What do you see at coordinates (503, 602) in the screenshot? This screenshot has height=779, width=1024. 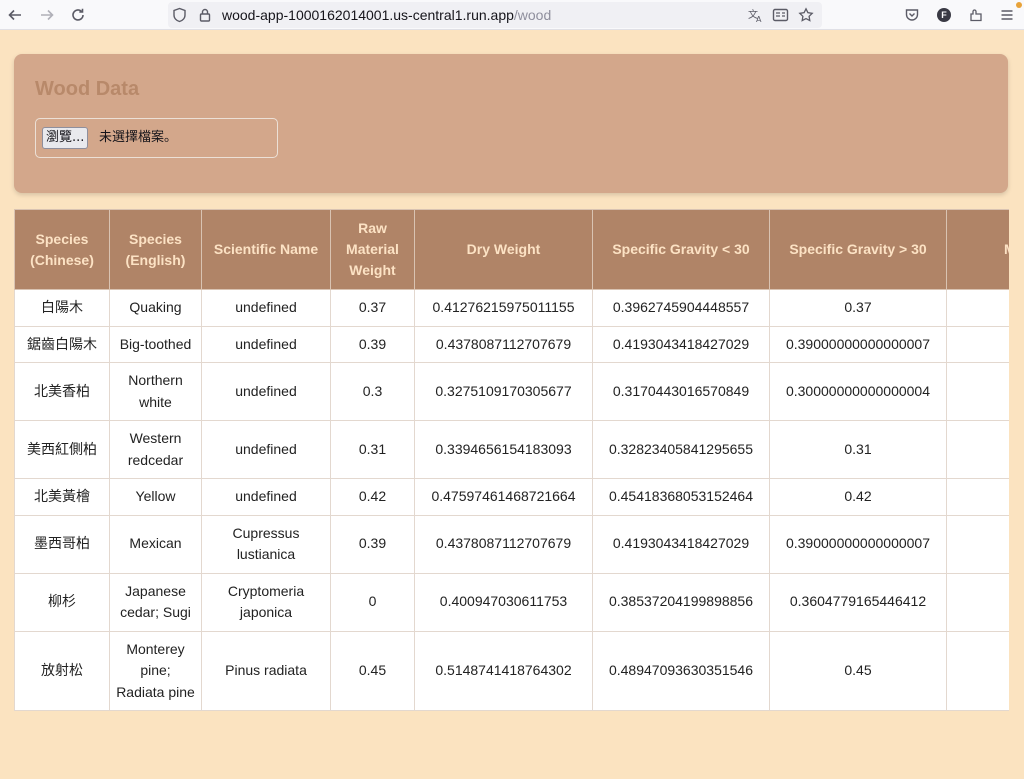 I see `table-cell: 0.400947030611753` at bounding box center [503, 602].